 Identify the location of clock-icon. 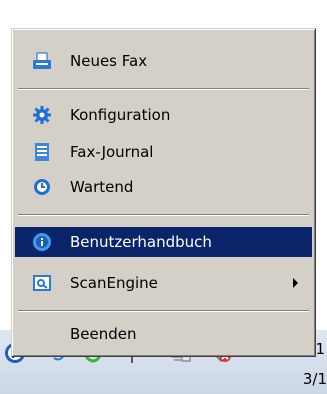
(42, 187).